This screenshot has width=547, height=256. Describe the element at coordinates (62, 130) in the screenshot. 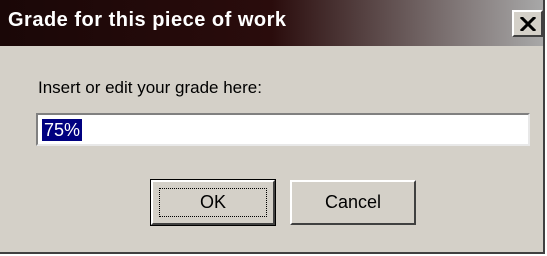

I see `grade-input-value: 75%` at that location.